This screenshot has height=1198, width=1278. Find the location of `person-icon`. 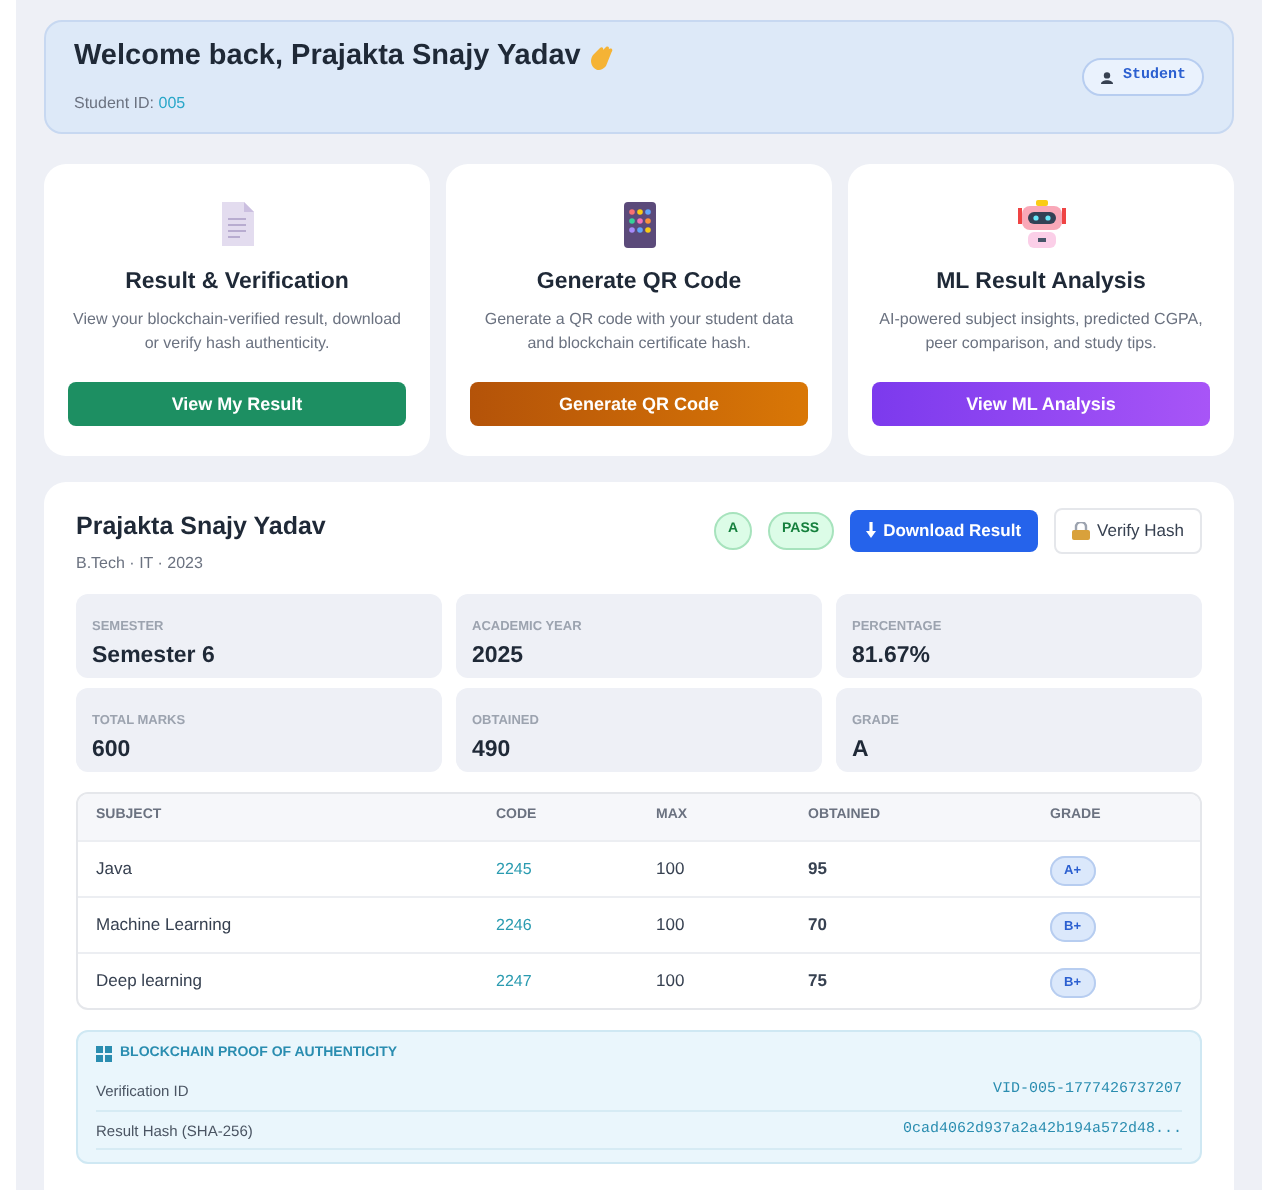

person-icon is located at coordinates (1107, 77).